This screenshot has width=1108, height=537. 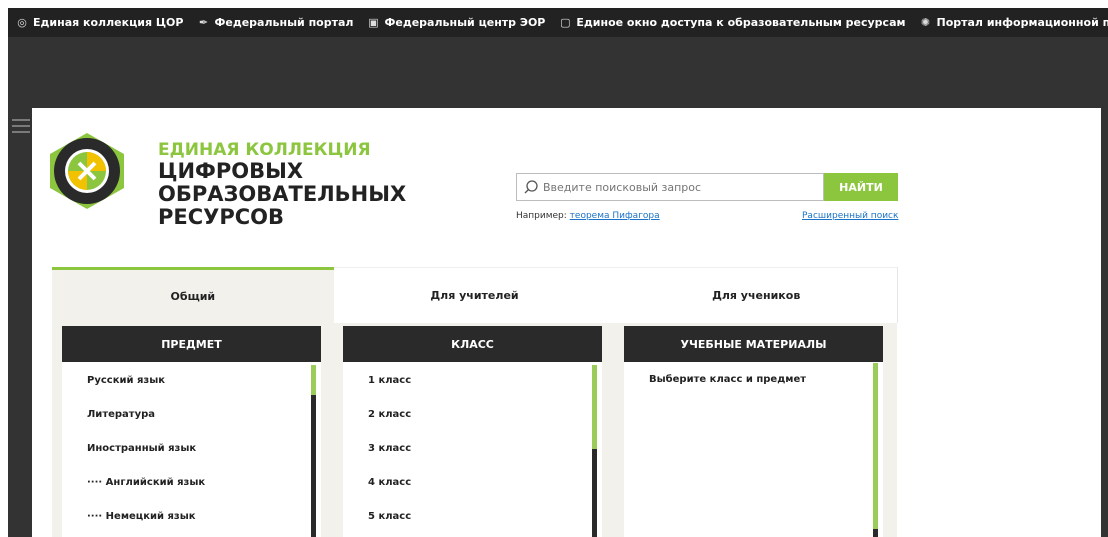 What do you see at coordinates (203, 22) in the screenshot?
I see `feather-icon: ✒` at bounding box center [203, 22].